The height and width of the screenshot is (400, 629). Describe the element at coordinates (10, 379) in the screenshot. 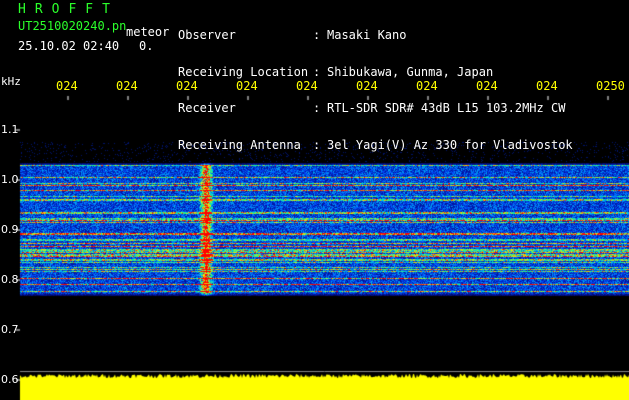

I see `y-tick-label: 0.6` at that location.